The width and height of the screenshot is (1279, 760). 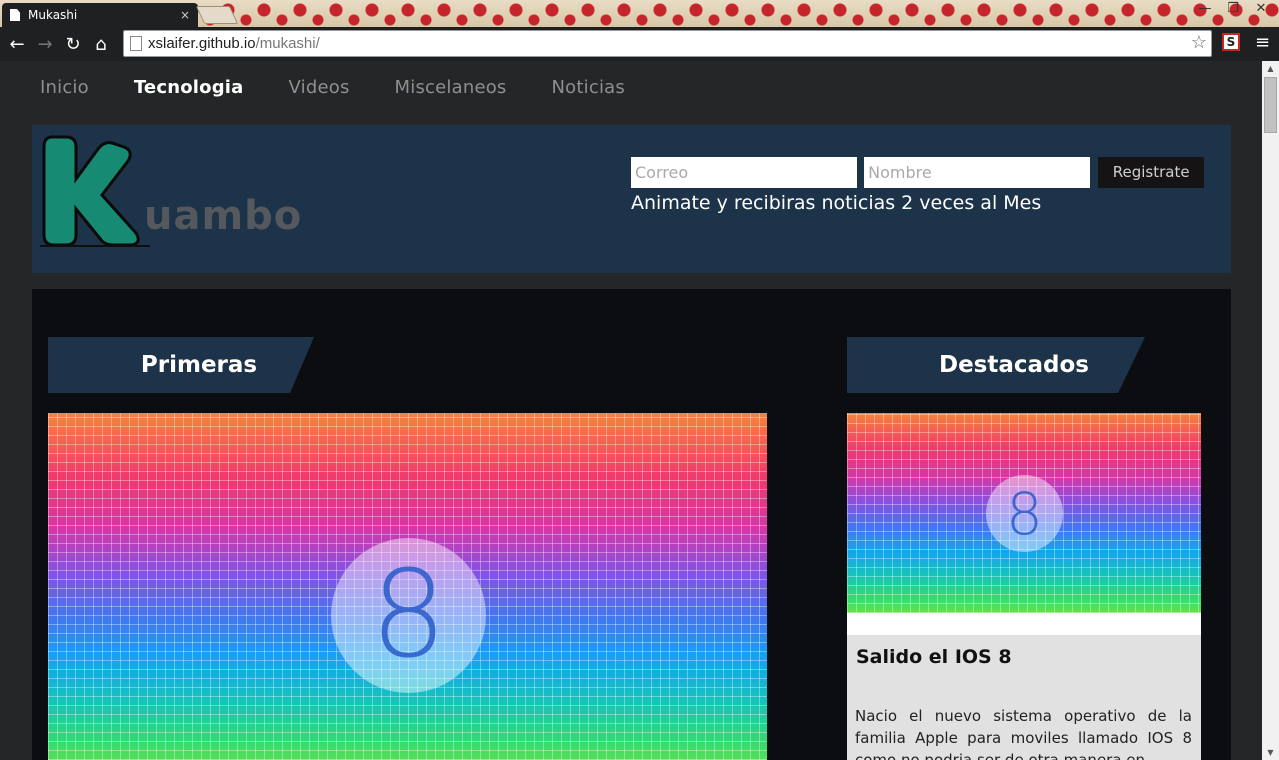 I want to click on new-tab-button, so click(x=217, y=15).